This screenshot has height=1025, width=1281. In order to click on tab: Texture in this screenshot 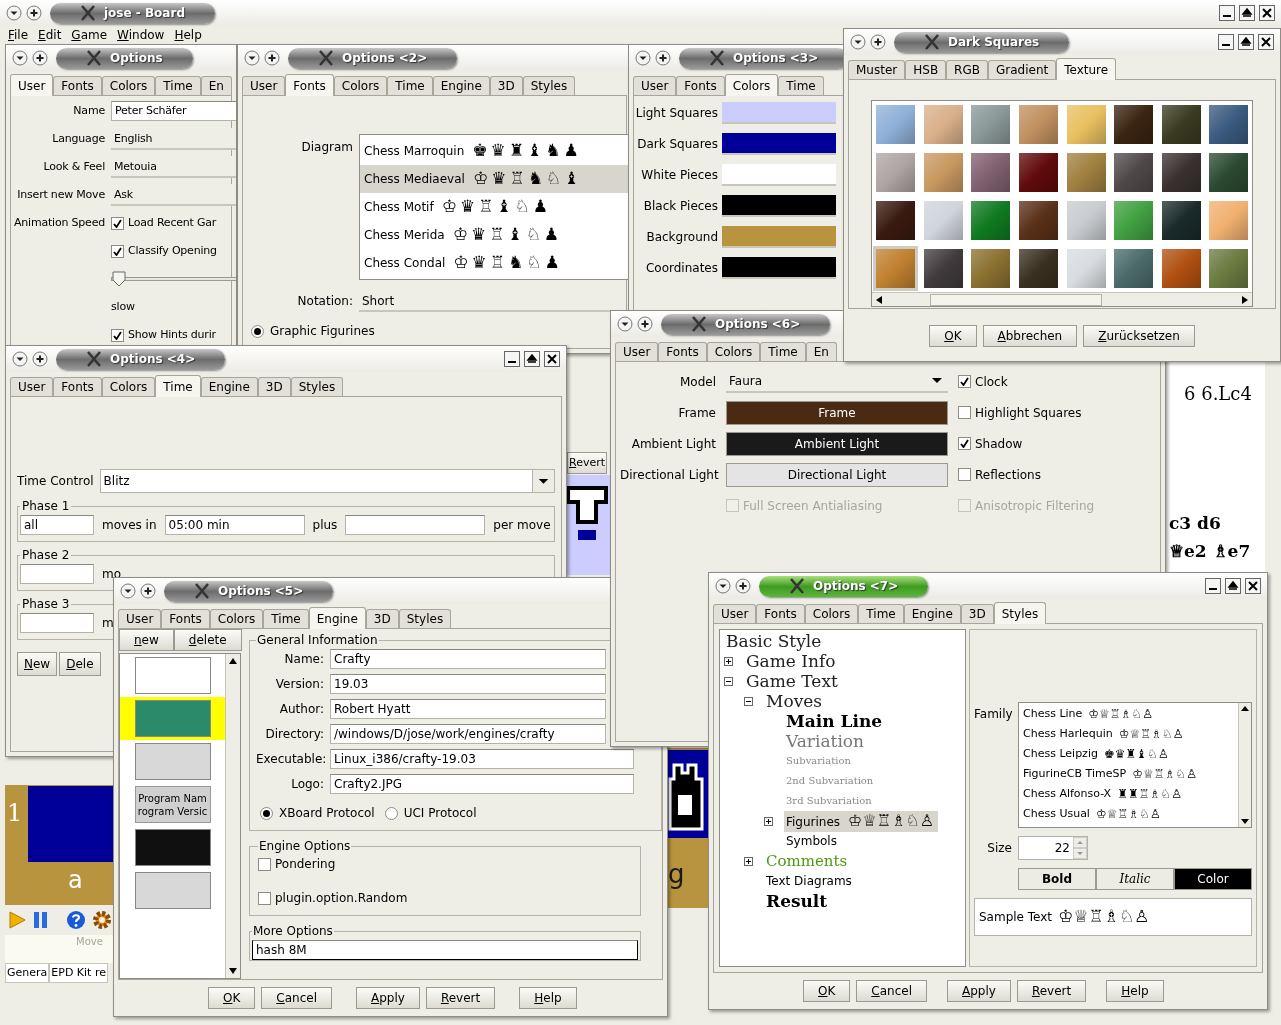, I will do `click(1086, 69)`.